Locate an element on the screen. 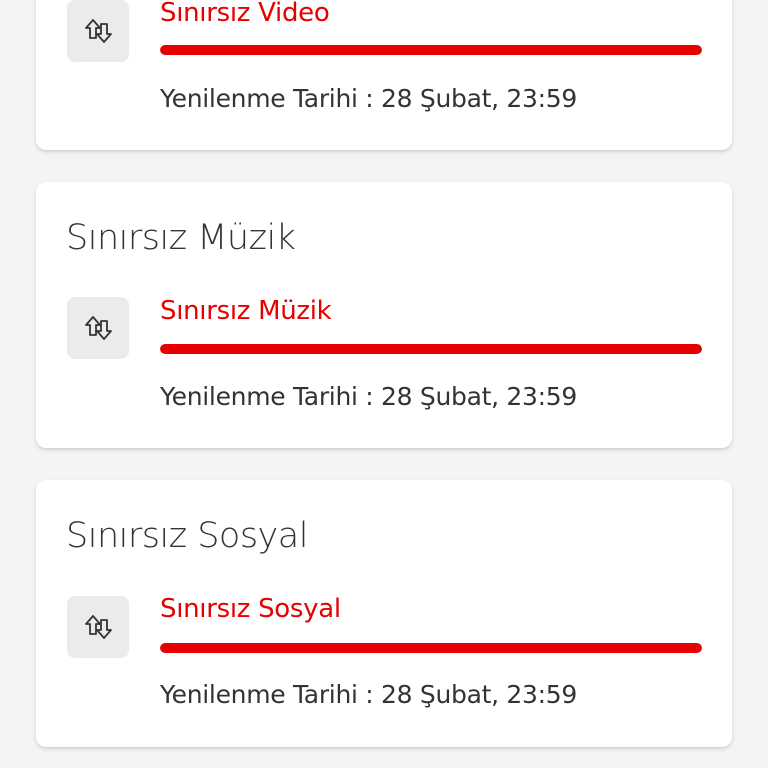 This screenshot has width=768, height=768. service-name: Sınırsız Sosyal is located at coordinates (250, 609).